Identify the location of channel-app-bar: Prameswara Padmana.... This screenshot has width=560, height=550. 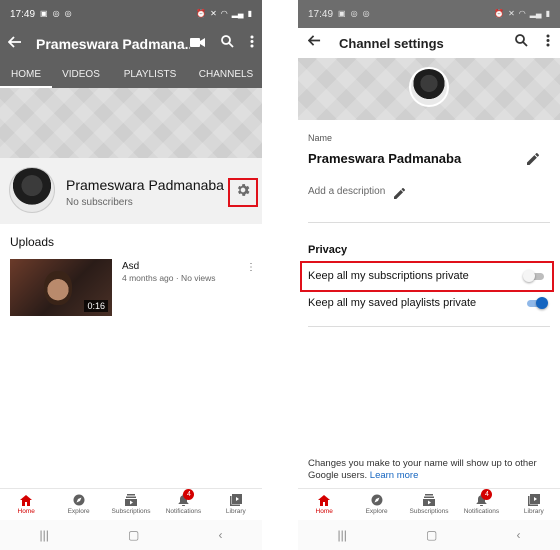
(131, 44).